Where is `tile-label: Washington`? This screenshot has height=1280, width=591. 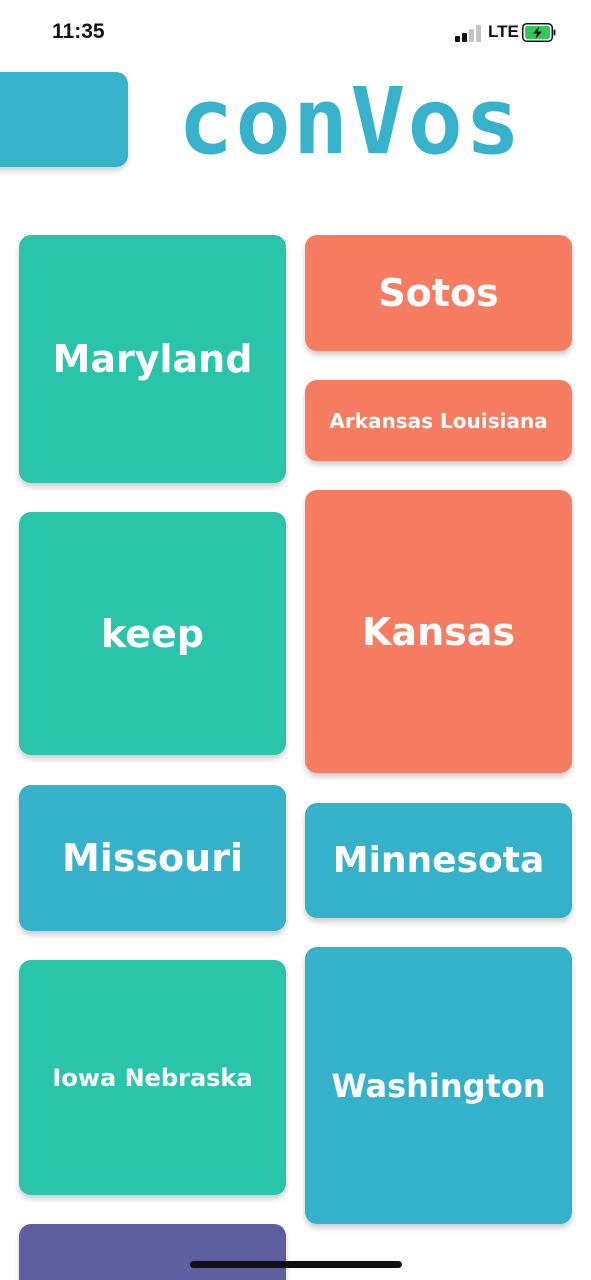 tile-label: Washington is located at coordinates (438, 1085).